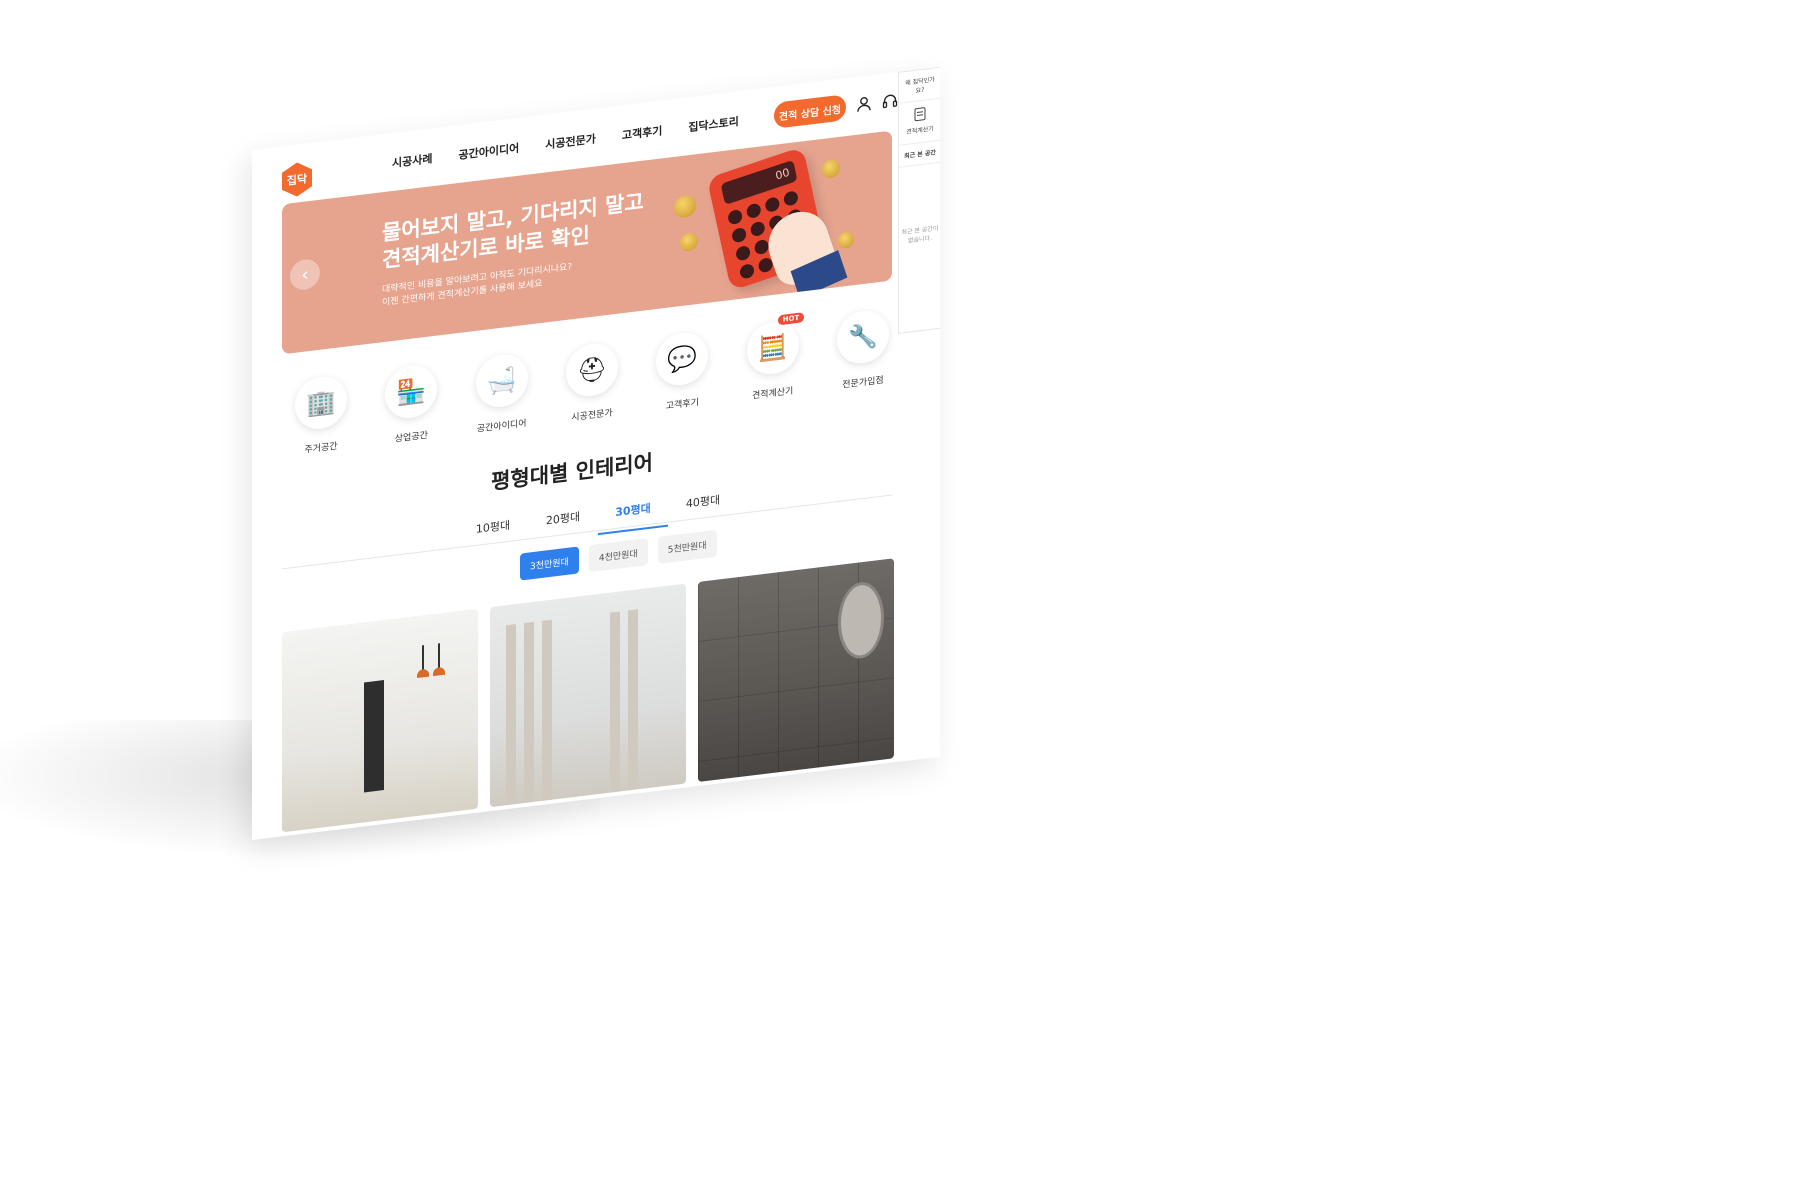 The image size is (1800, 1200). I want to click on chat-review-icon: 💬, so click(682, 359).